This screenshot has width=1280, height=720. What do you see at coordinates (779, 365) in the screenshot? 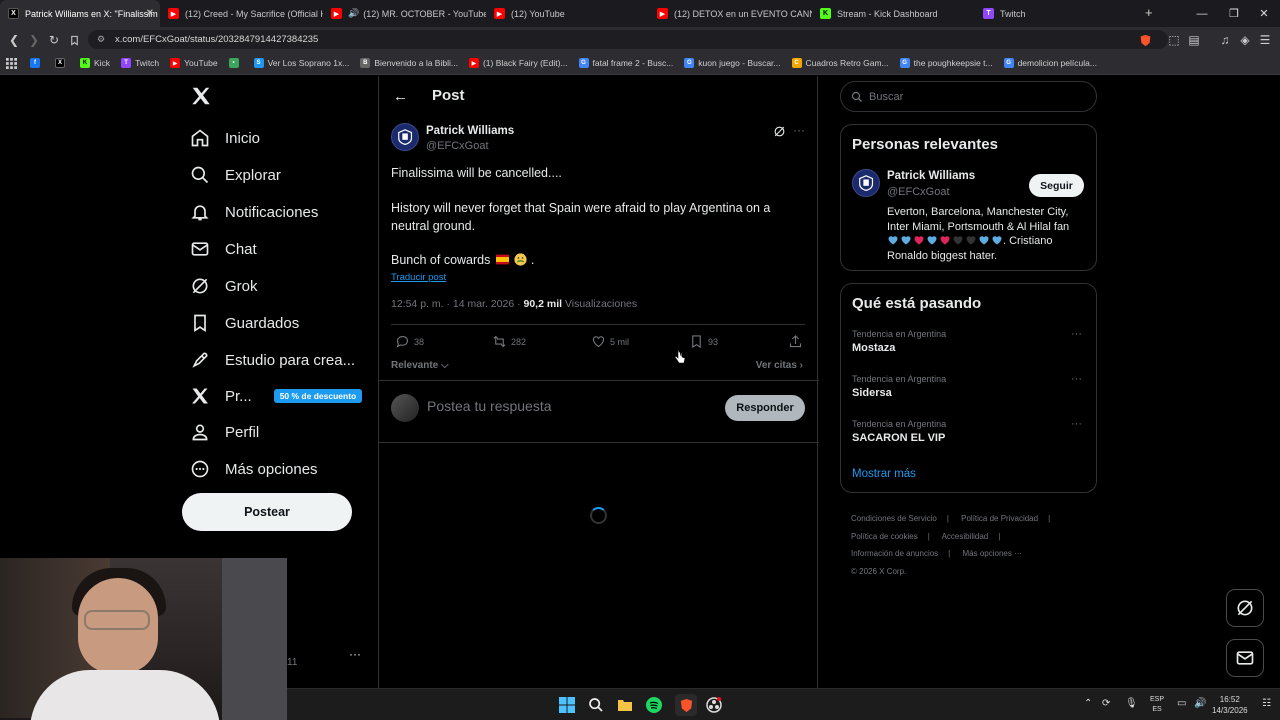
I see `view-quotes-link: Ver citas ›` at bounding box center [779, 365].